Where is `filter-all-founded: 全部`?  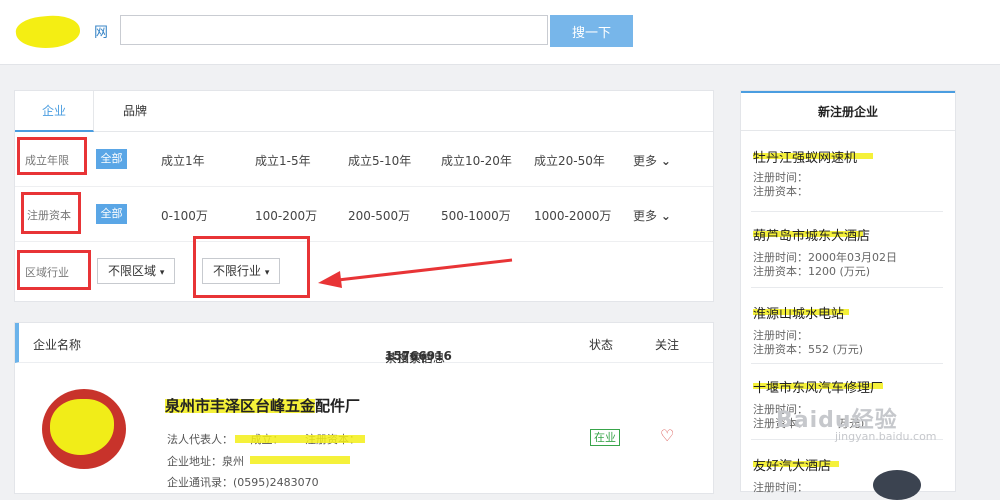
filter-all-founded: 全部 is located at coordinates (111, 159).